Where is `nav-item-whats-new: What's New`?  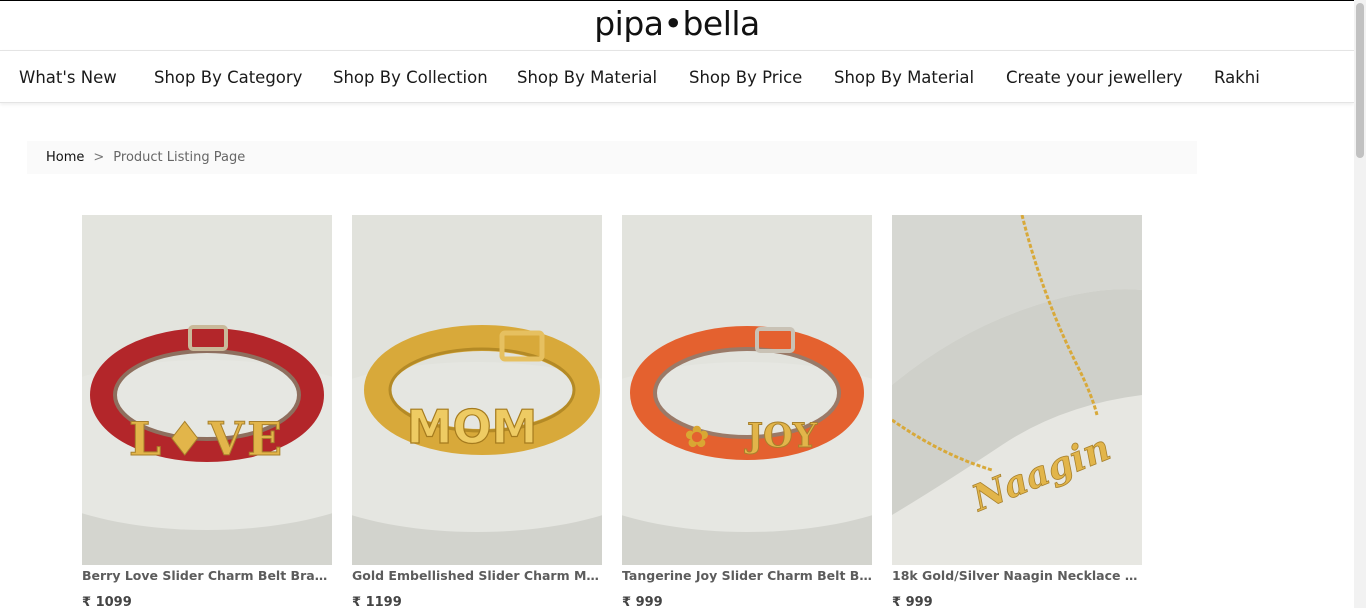
nav-item-whats-new: What's New is located at coordinates (68, 77).